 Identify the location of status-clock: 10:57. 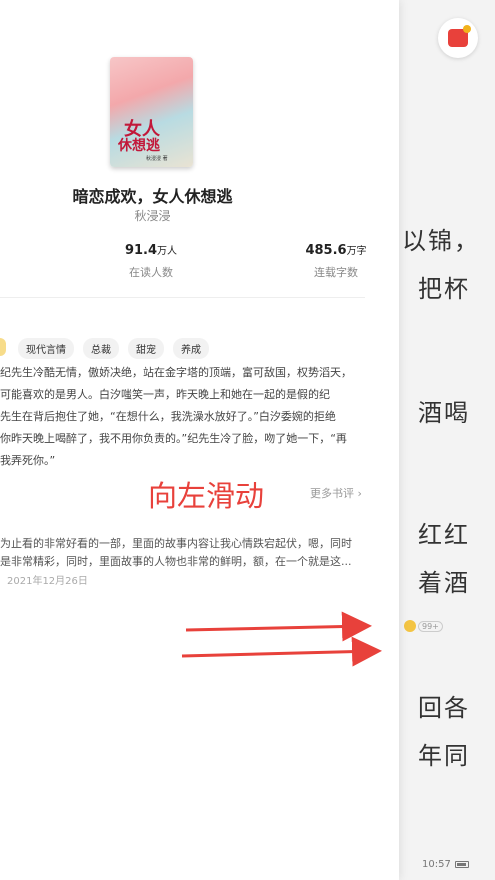
(445, 864).